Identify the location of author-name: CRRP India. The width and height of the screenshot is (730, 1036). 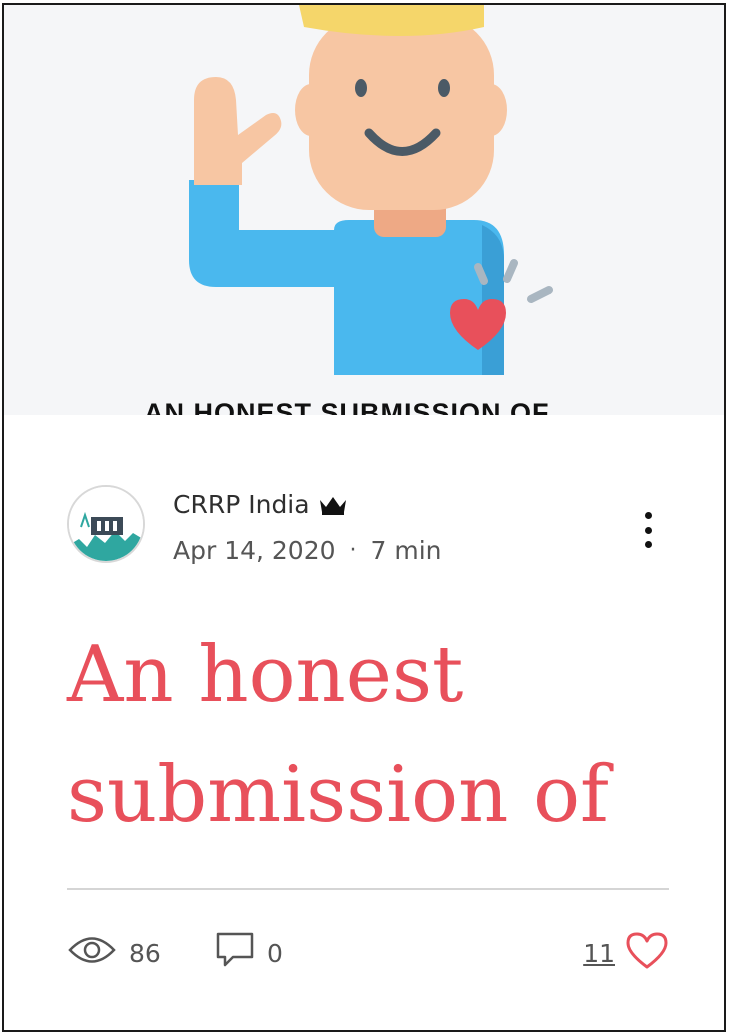
(241, 504).